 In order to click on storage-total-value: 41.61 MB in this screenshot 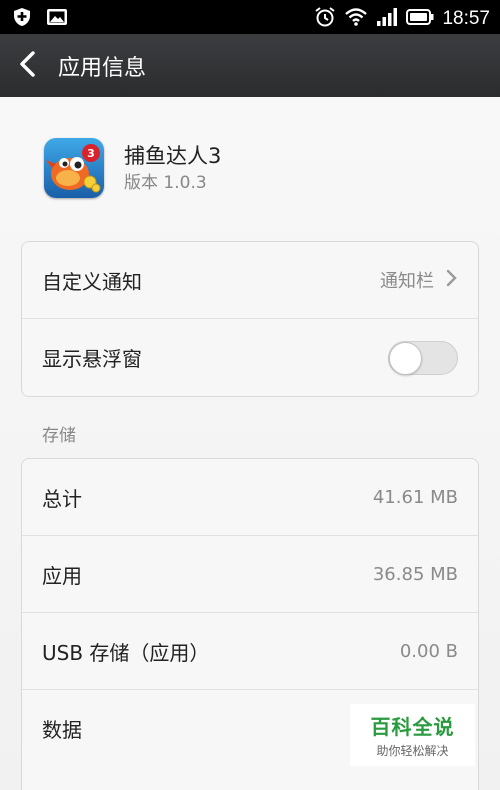, I will do `click(415, 497)`.